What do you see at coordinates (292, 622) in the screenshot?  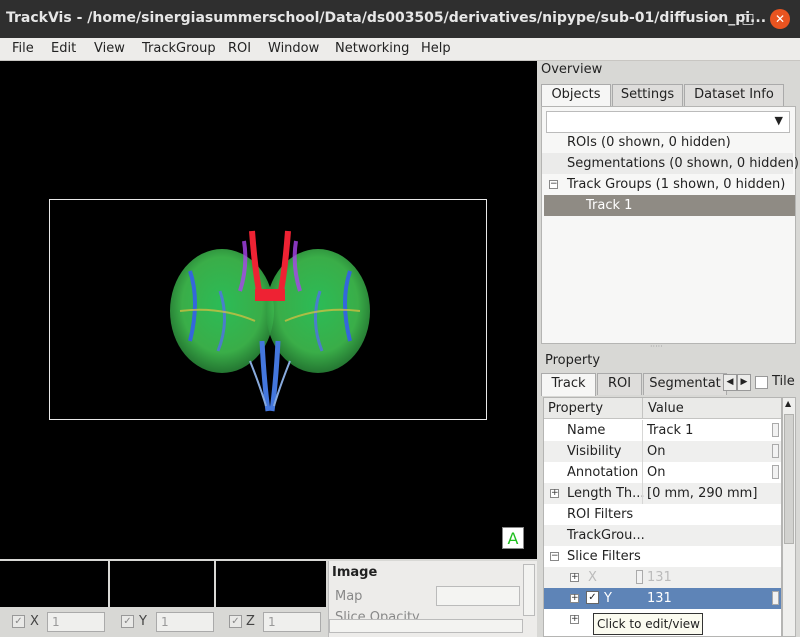 I see `slice-z-spinner: 1` at bounding box center [292, 622].